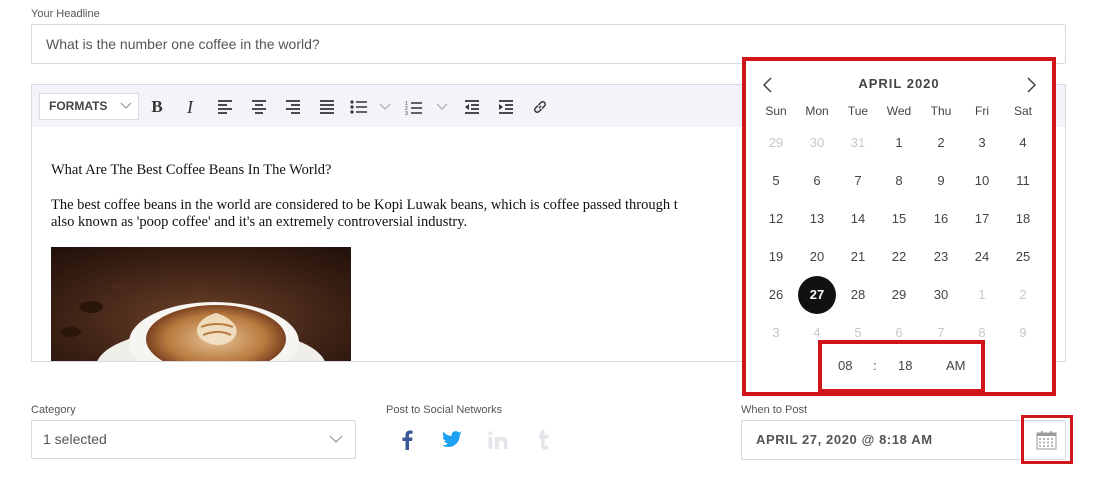 This screenshot has height=479, width=1099. What do you see at coordinates (1022, 111) in the screenshot?
I see `weekday-label: Sat` at bounding box center [1022, 111].